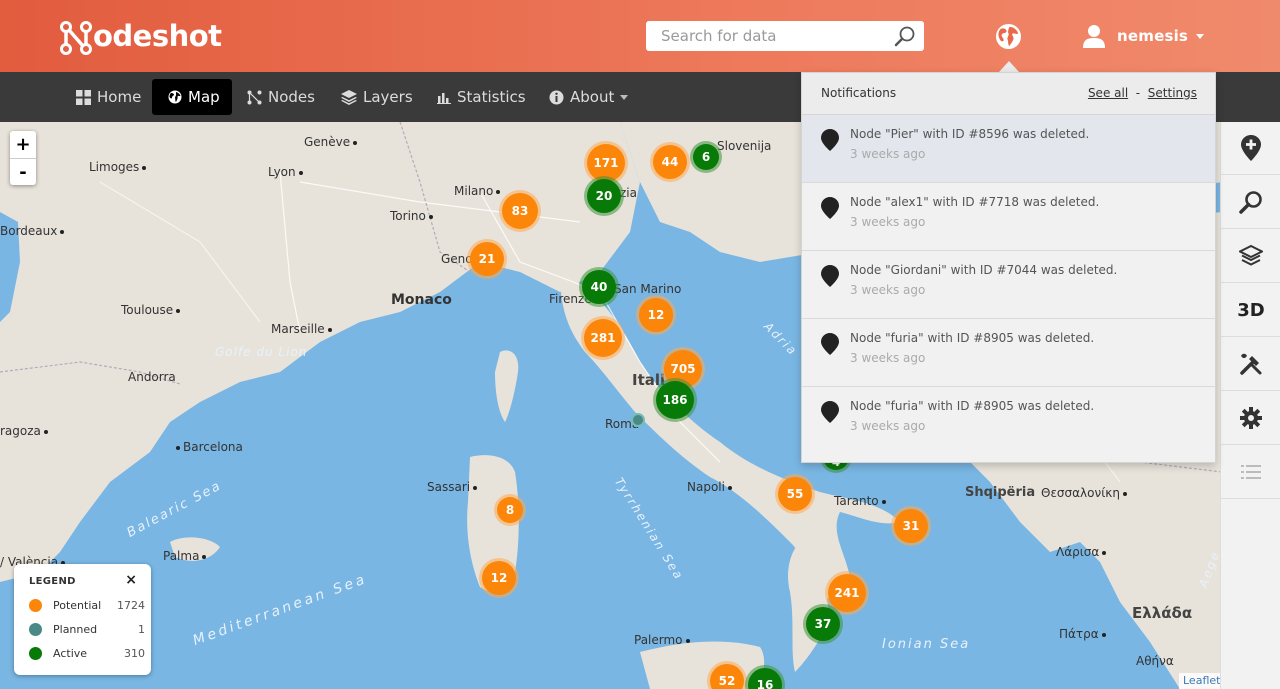  I want to click on nav-statistics: Statistics, so click(481, 97).